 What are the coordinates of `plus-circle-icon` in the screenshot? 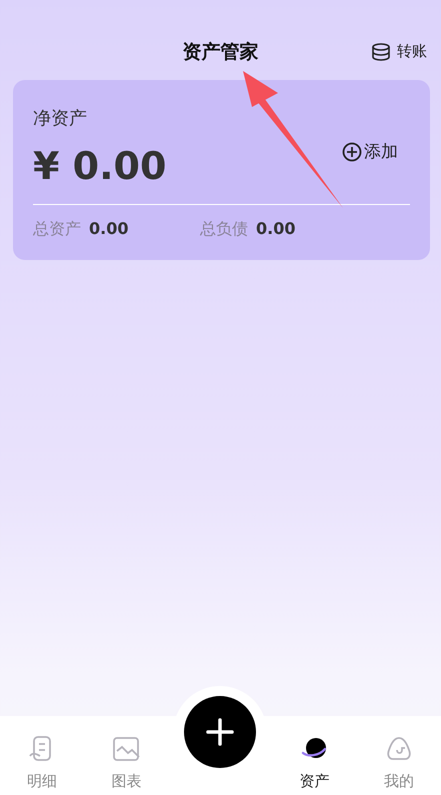 It's located at (352, 152).